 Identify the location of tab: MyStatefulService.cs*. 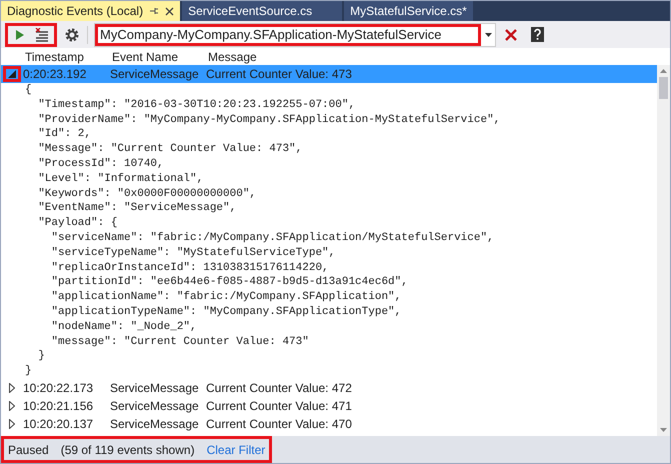
(408, 11).